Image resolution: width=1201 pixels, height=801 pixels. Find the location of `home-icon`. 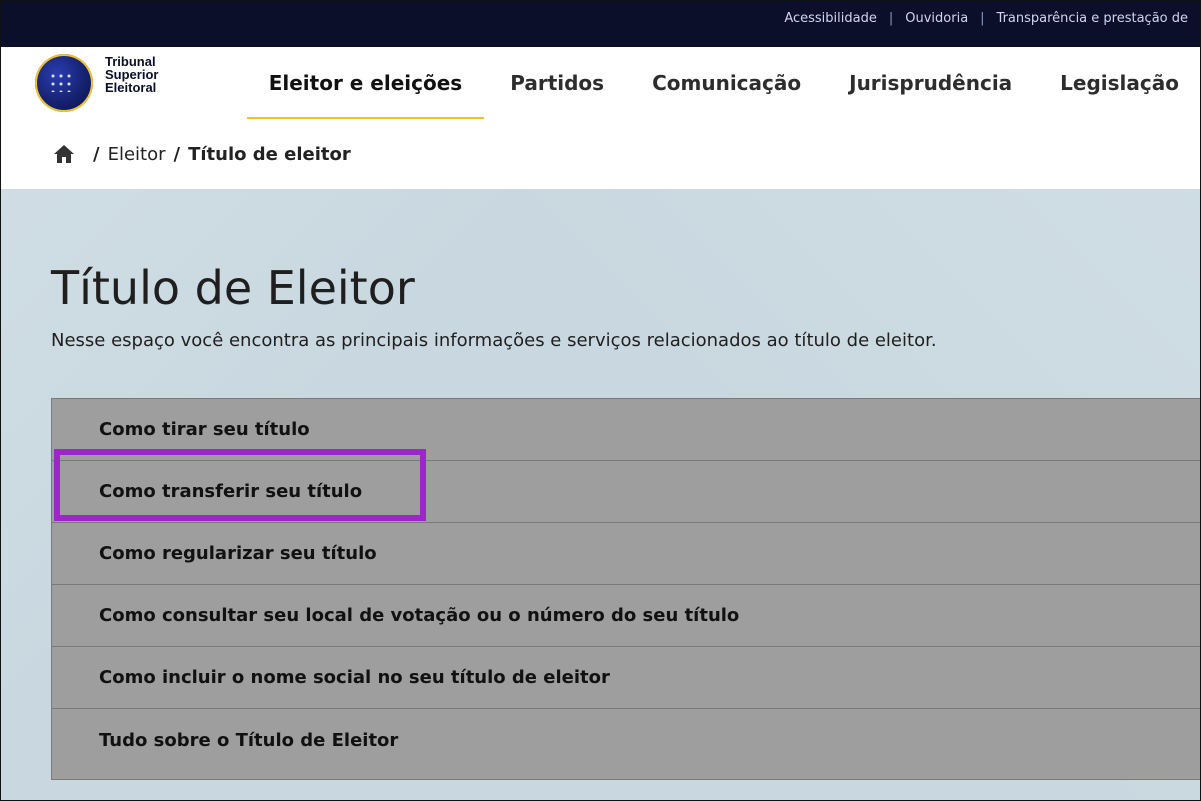

home-icon is located at coordinates (64, 154).